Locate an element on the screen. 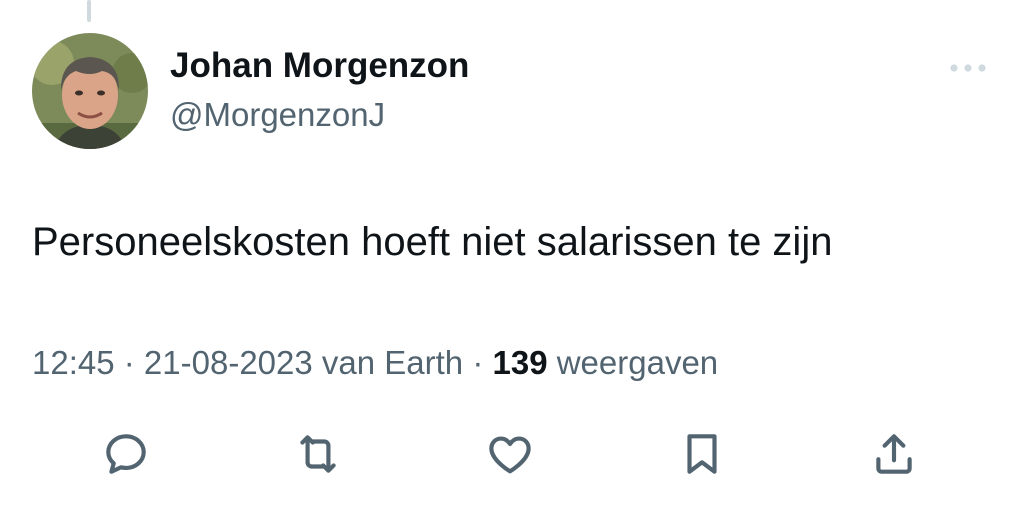 Image resolution: width=1024 pixels, height=509 pixels. avatar is located at coordinates (90, 91).